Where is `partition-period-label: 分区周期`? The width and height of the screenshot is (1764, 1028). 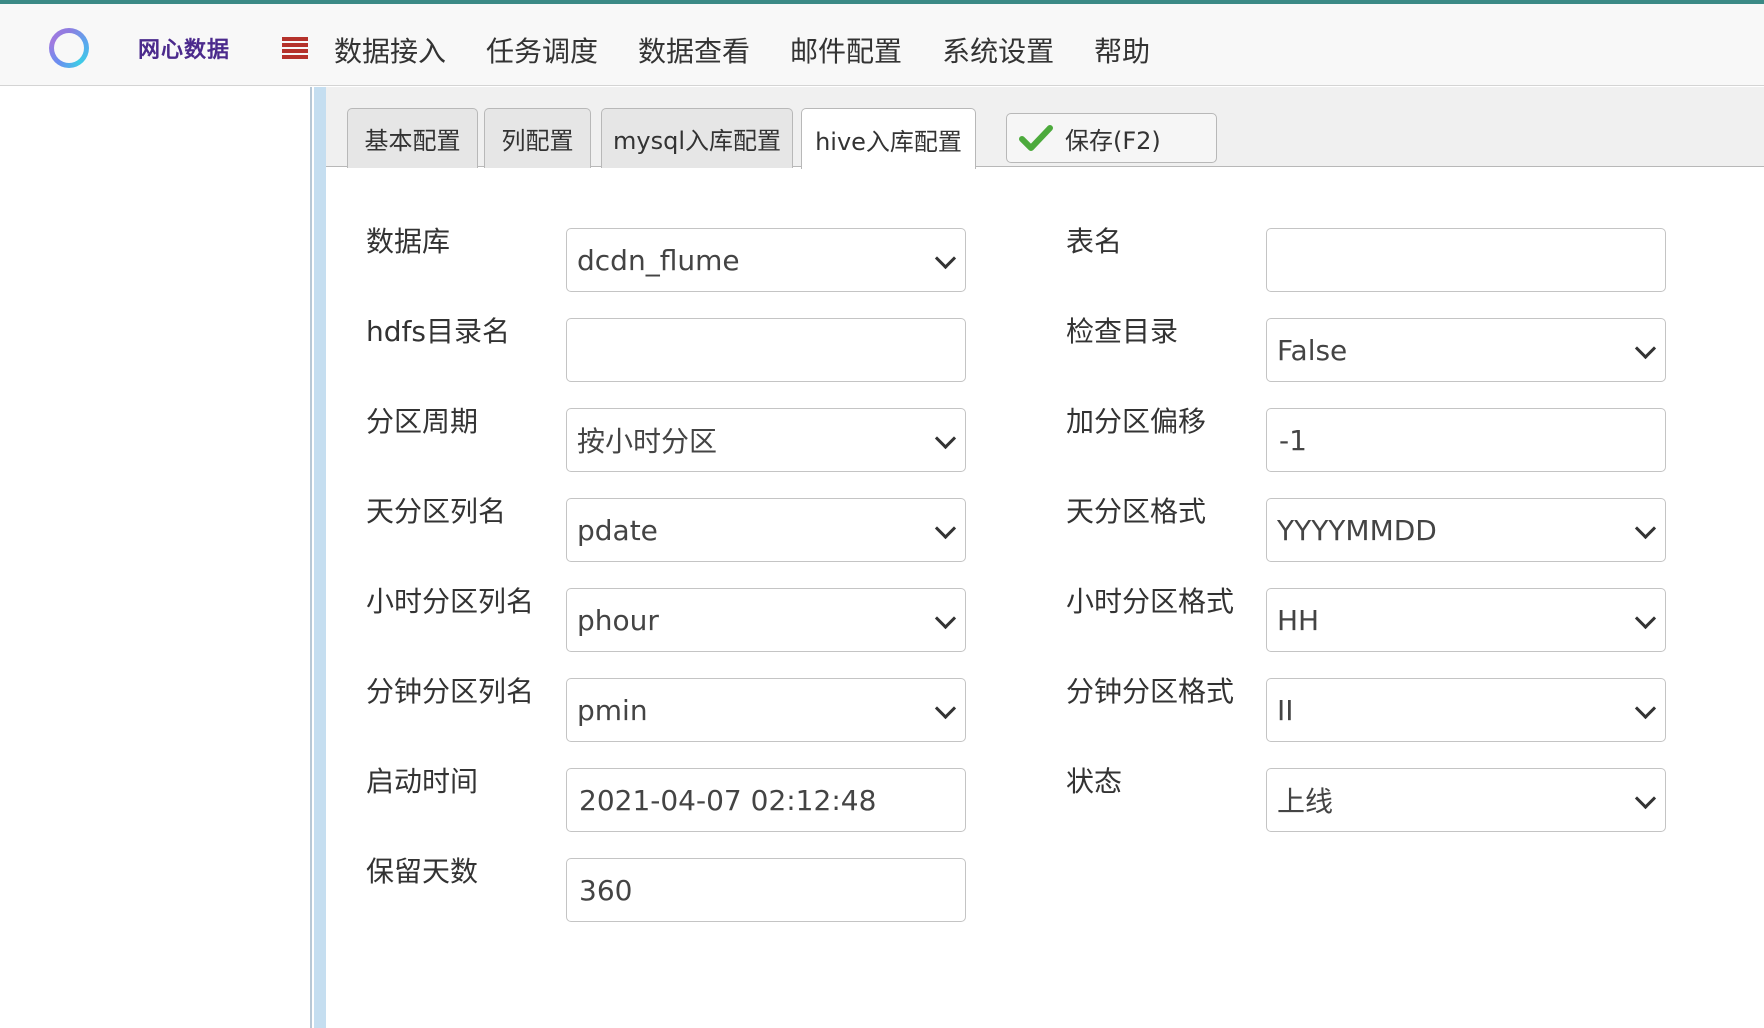 partition-period-label: 分区周期 is located at coordinates (422, 421).